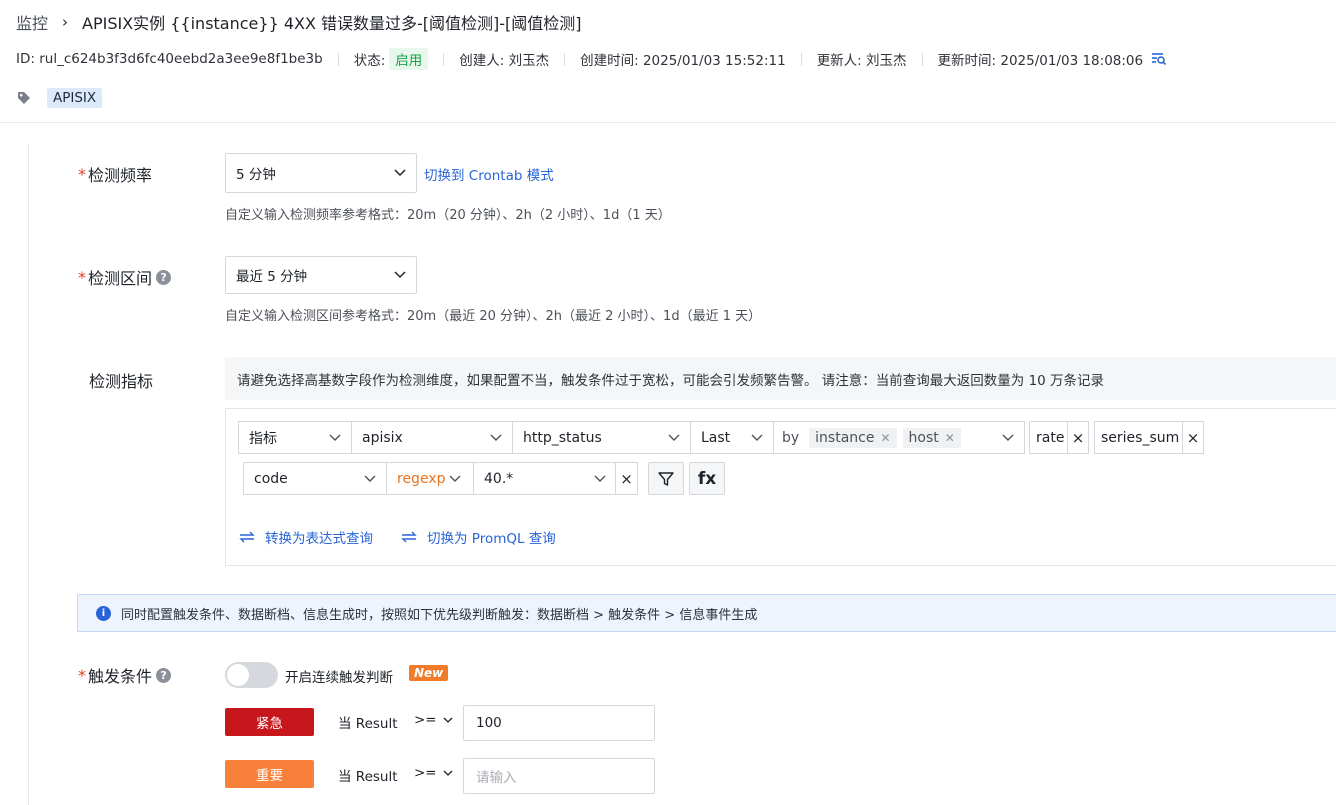 The image size is (1336, 805). I want to click on interval-label: * 检测区间 ?, so click(125, 277).